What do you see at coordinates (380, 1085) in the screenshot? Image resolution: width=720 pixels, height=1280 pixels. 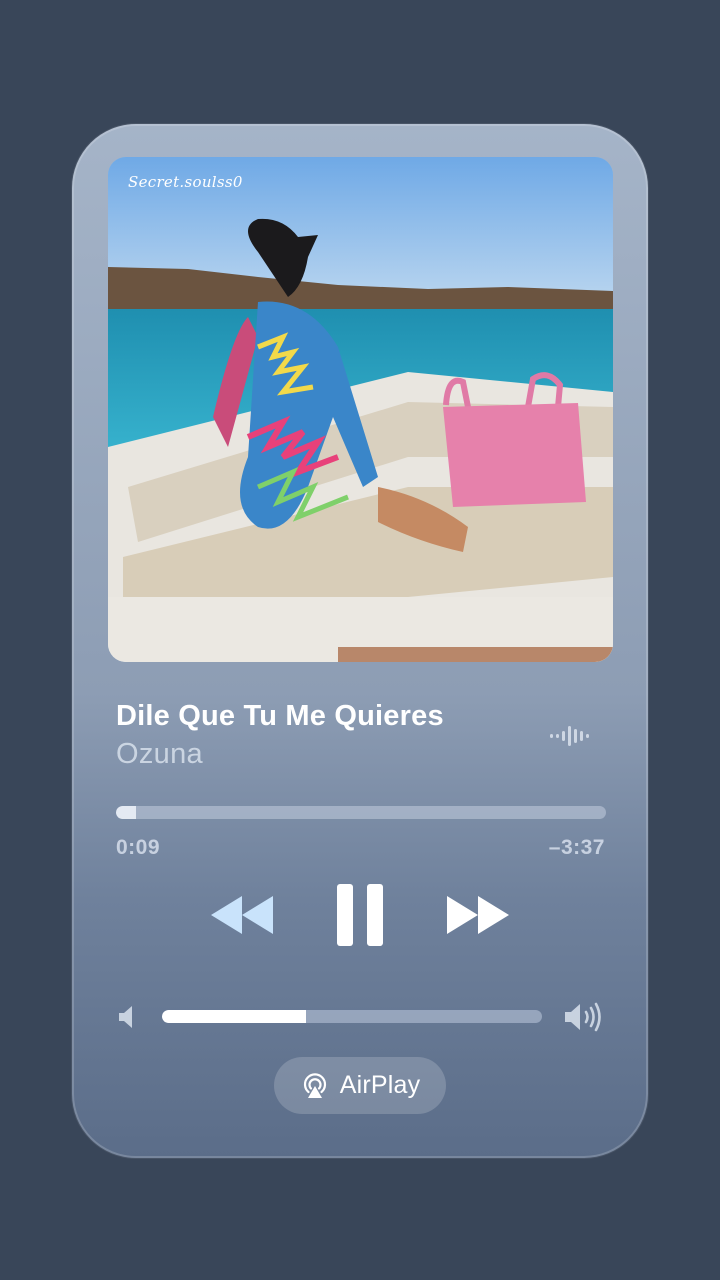 I see `airplay-label: AirPlay` at bounding box center [380, 1085].